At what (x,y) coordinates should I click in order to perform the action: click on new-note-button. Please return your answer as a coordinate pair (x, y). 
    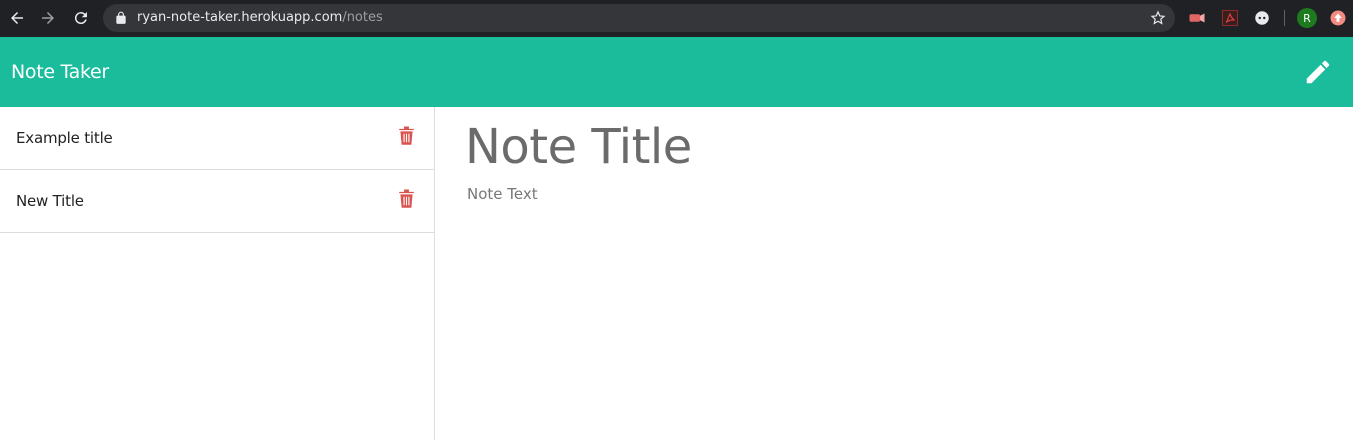
    Looking at the image, I should click on (1318, 72).